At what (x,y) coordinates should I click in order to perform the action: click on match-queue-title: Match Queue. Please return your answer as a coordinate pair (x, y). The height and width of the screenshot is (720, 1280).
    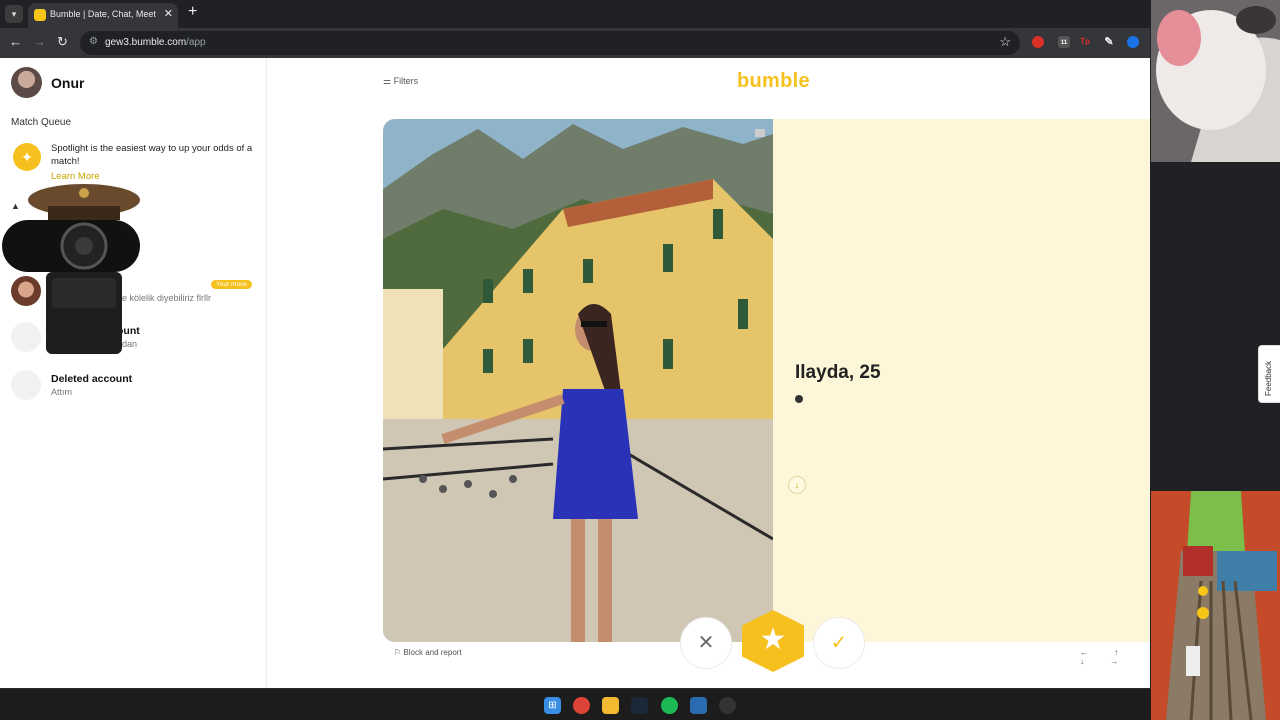
    Looking at the image, I should click on (41, 122).